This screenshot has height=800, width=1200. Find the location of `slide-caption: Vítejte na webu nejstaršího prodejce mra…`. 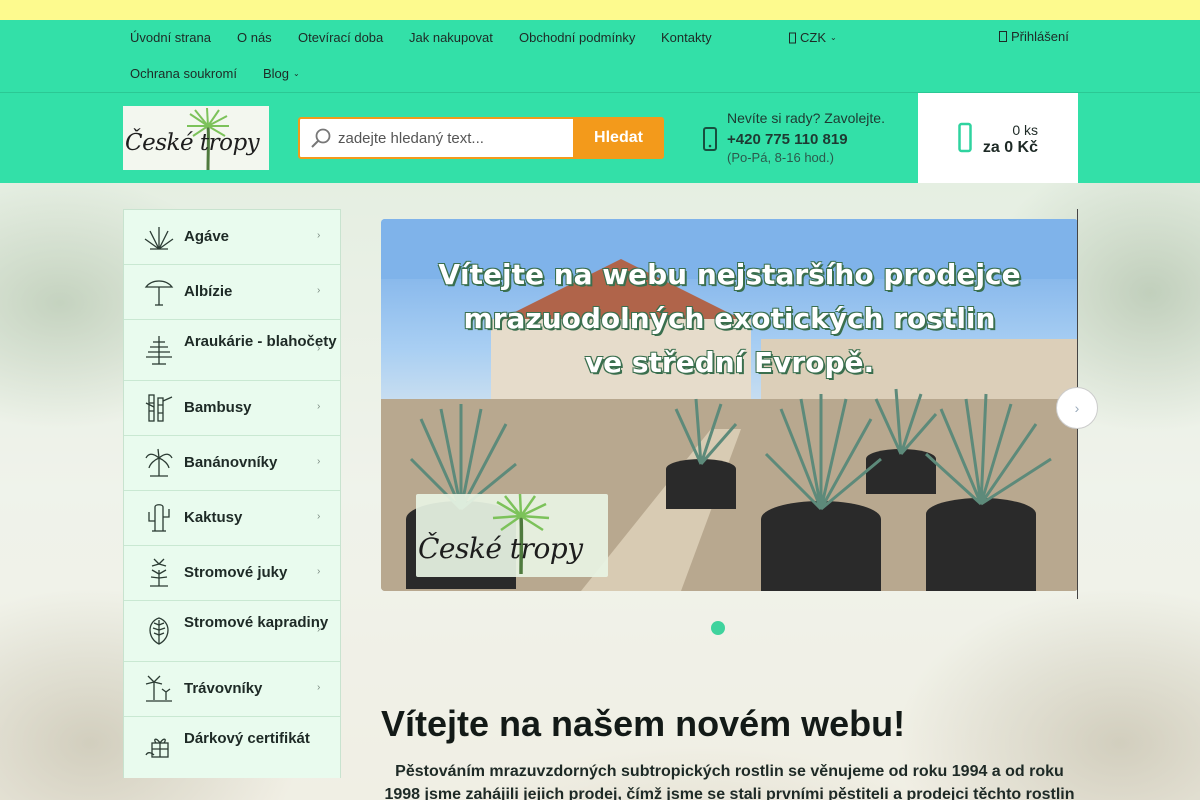

slide-caption: Vítejte na webu nejstaršího prodejce mra… is located at coordinates (729, 319).